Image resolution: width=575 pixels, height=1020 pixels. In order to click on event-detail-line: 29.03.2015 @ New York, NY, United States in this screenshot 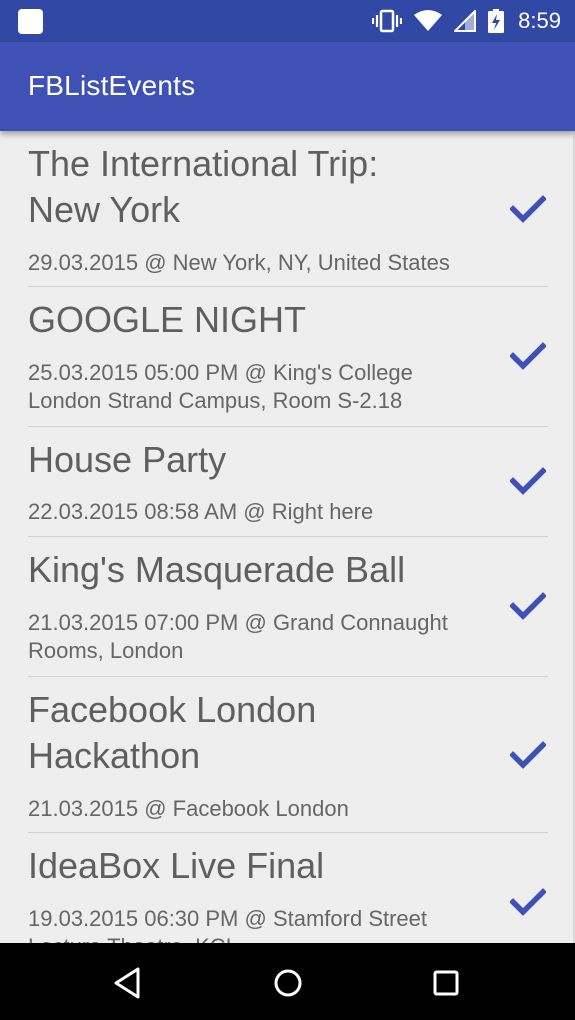, I will do `click(239, 262)`.